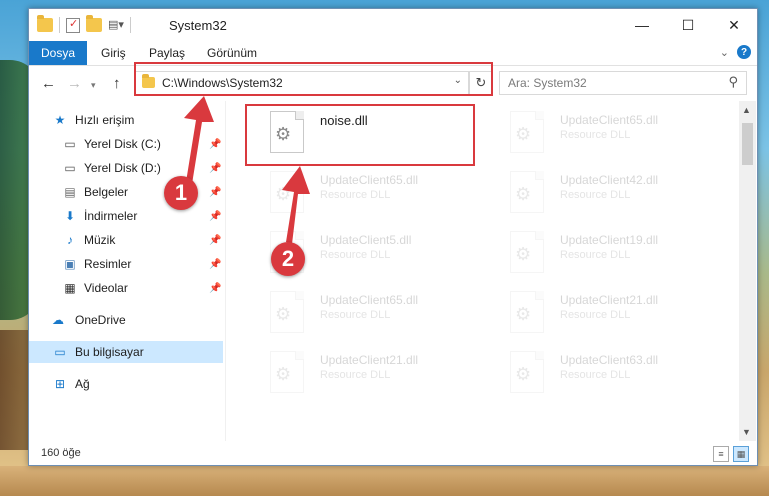  Describe the element at coordinates (70, 216) in the screenshot. I see `download-icon: ⬇` at that location.